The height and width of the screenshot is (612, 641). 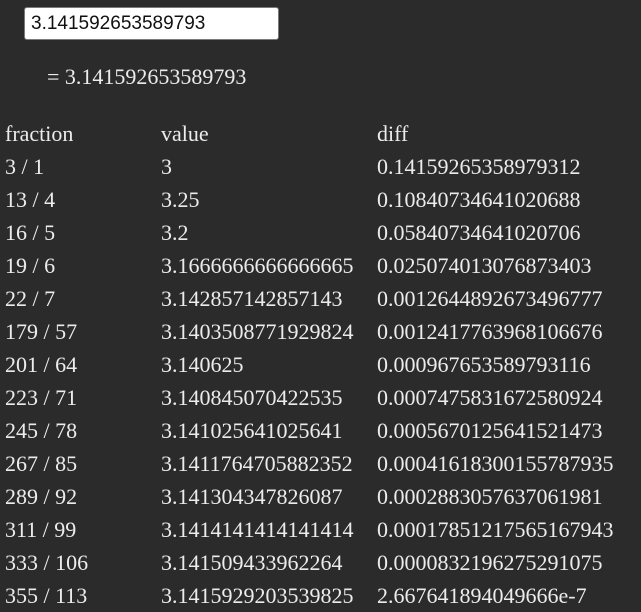 What do you see at coordinates (30, 265) in the screenshot?
I see `fraction-cell: 19 / 6` at bounding box center [30, 265].